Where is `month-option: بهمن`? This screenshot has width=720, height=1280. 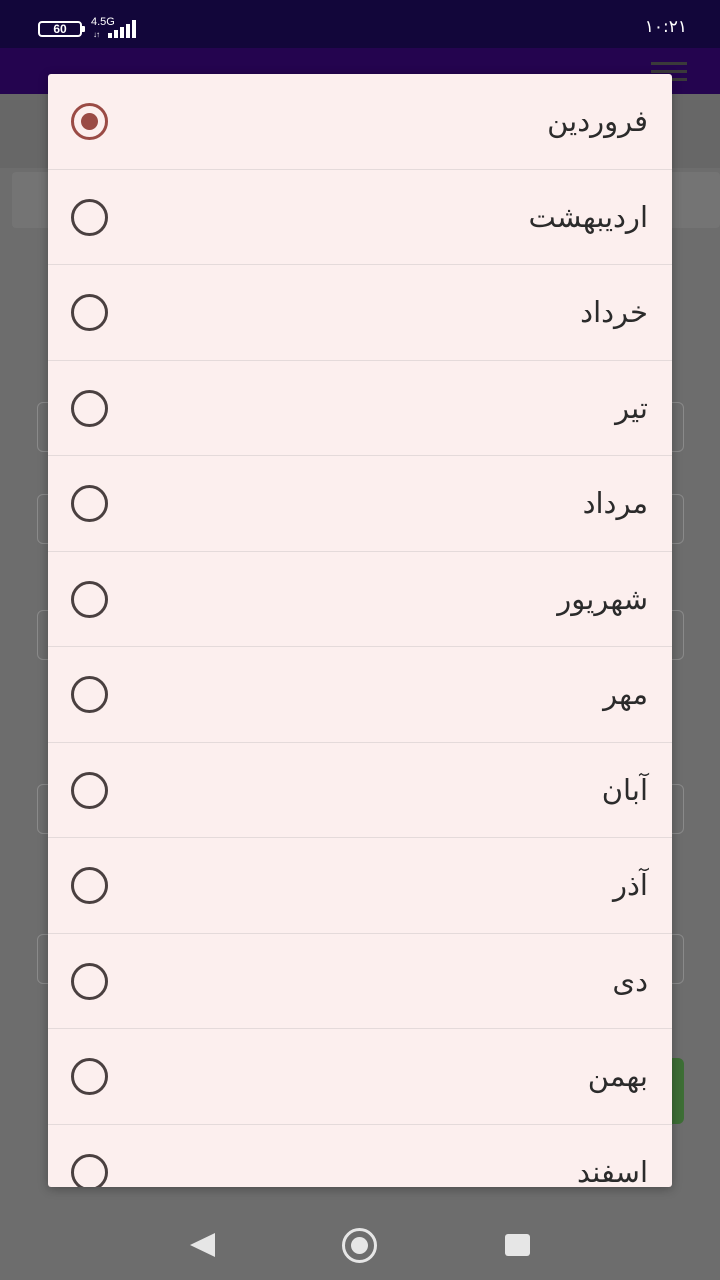
month-option: بهمن is located at coordinates (360, 1077).